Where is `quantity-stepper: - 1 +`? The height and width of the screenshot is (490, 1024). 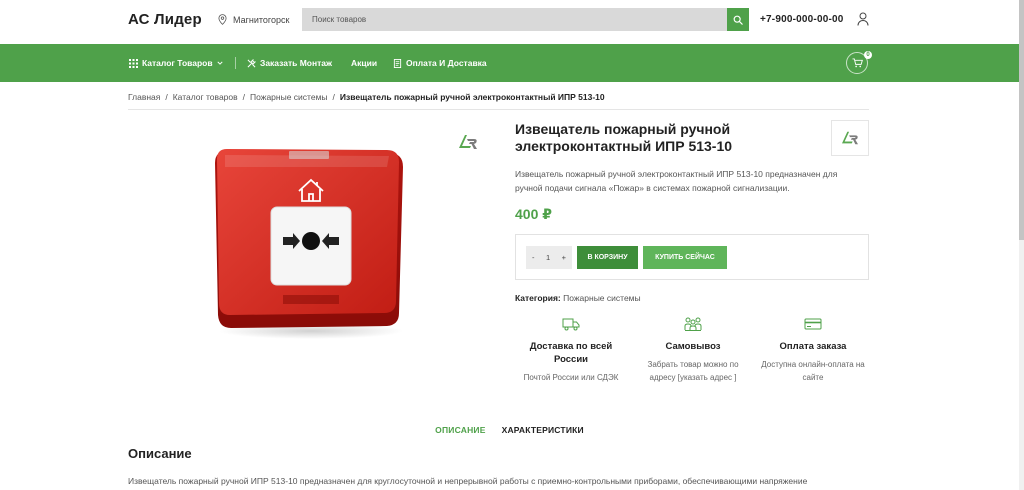
quantity-stepper: - 1 + is located at coordinates (549, 257).